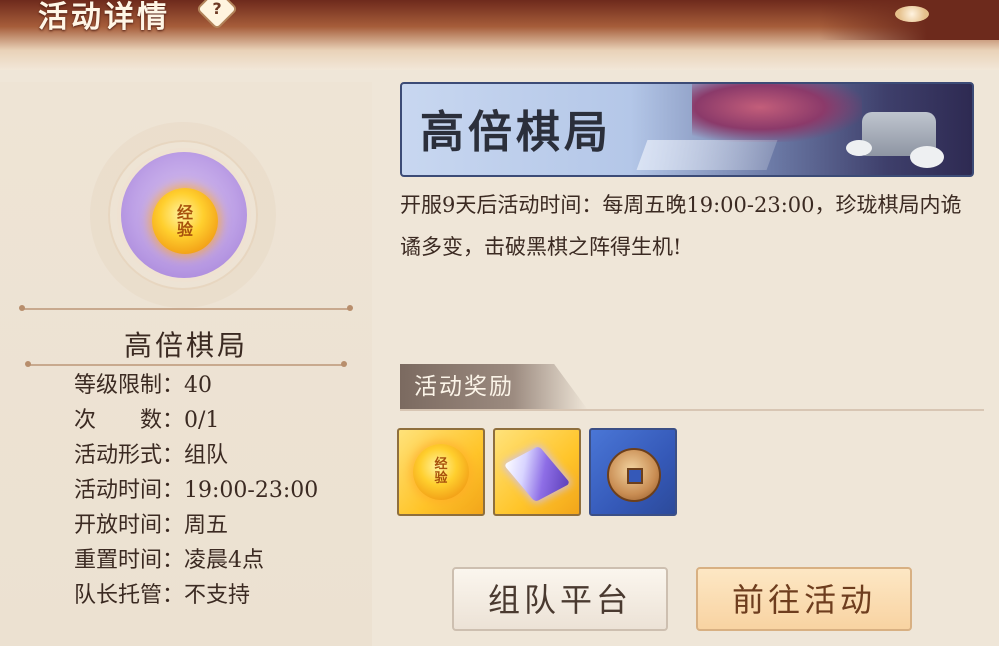  I want to click on activity-name: 高倍棋局, so click(185, 345).